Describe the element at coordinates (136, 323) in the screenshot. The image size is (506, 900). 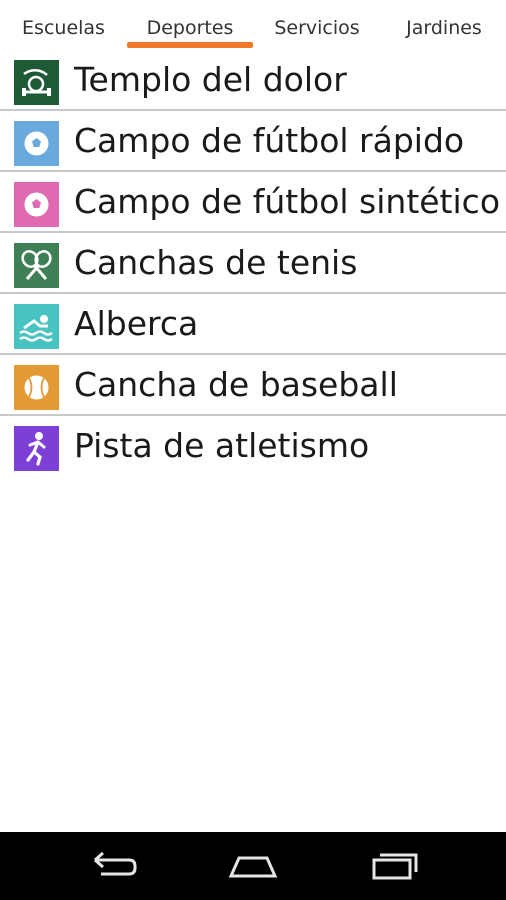
I see `list-item-label: Alberca` at that location.